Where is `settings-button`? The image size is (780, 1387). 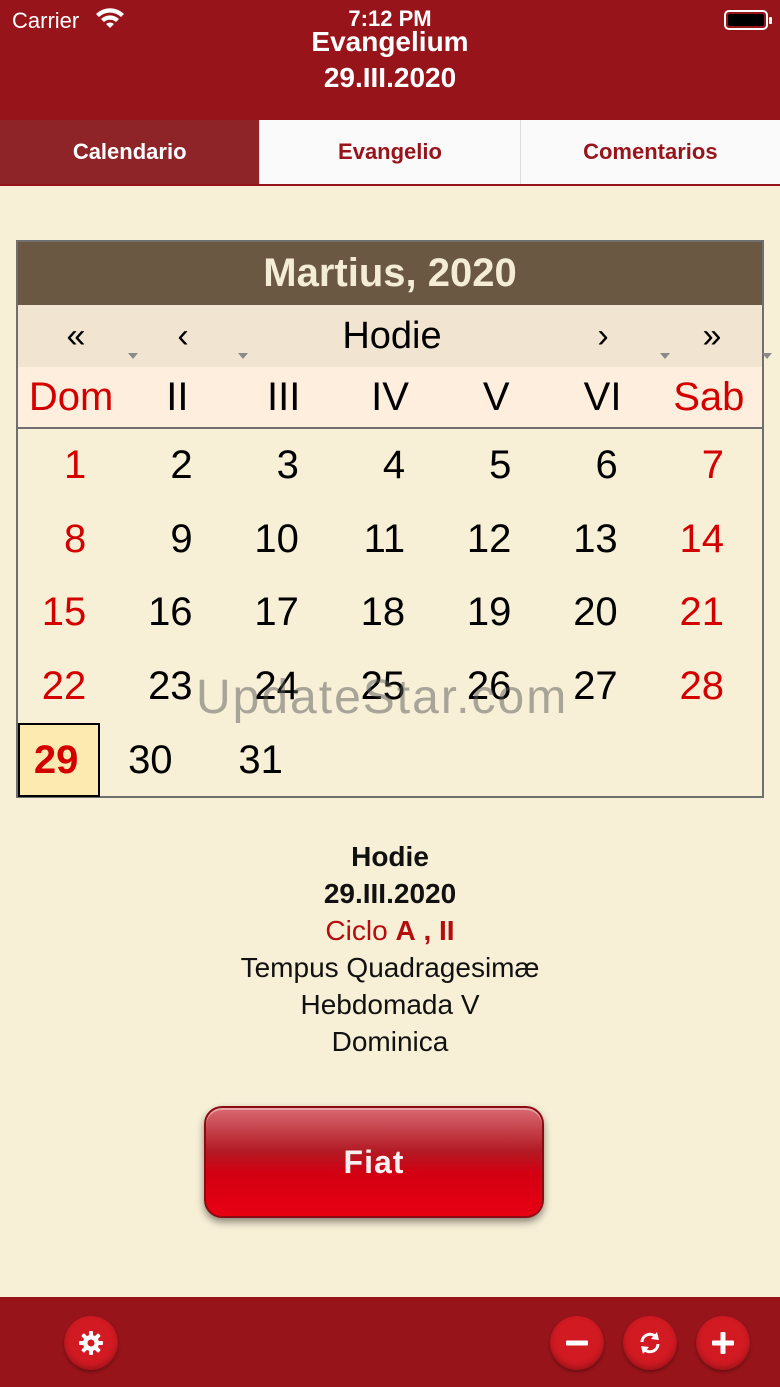
settings-button is located at coordinates (91, 1343).